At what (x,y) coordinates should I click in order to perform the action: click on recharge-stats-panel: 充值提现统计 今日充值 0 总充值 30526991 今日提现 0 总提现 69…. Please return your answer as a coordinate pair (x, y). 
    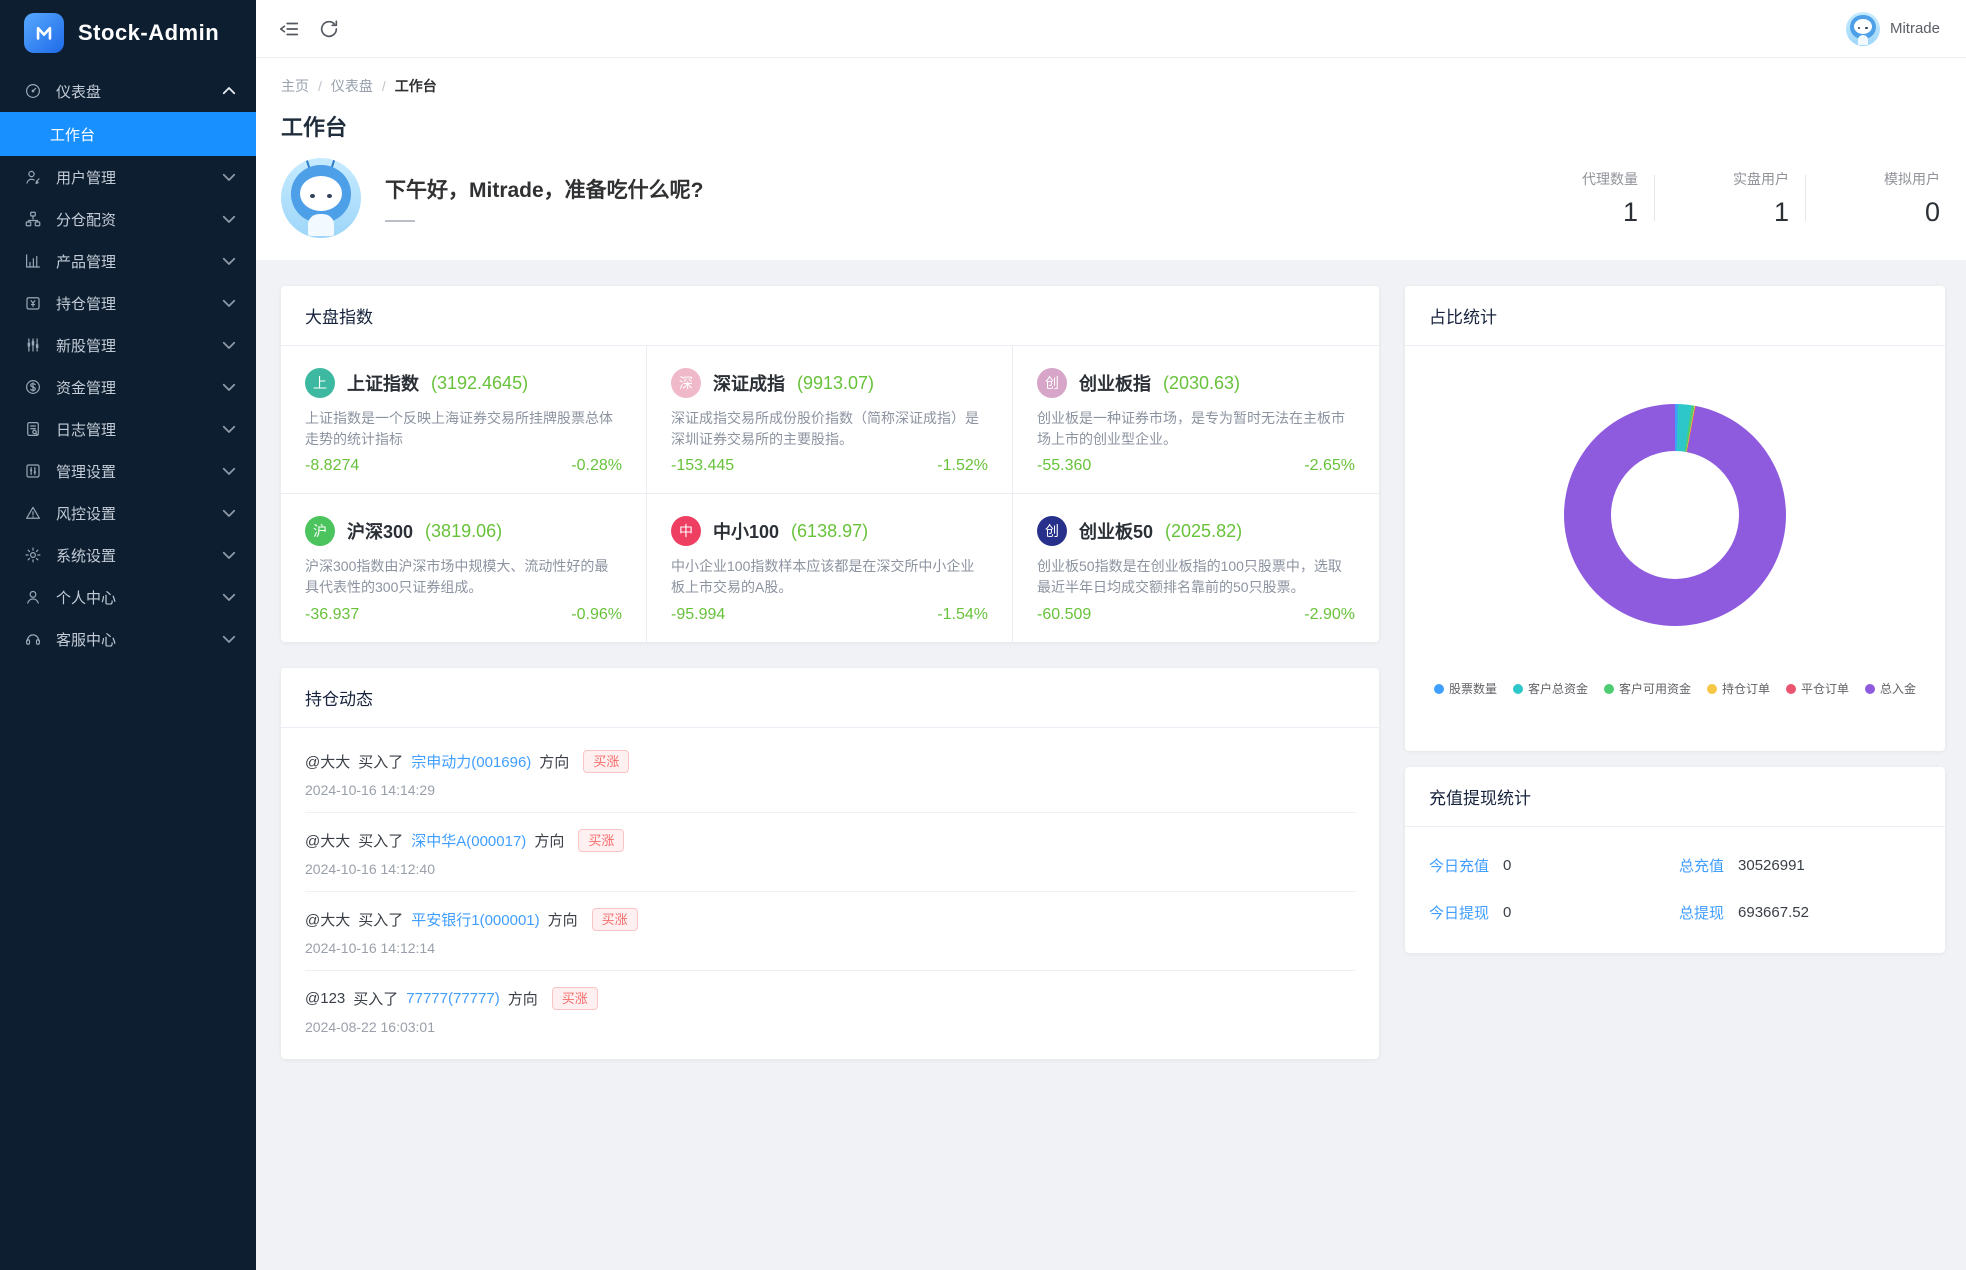
    Looking at the image, I should click on (1675, 860).